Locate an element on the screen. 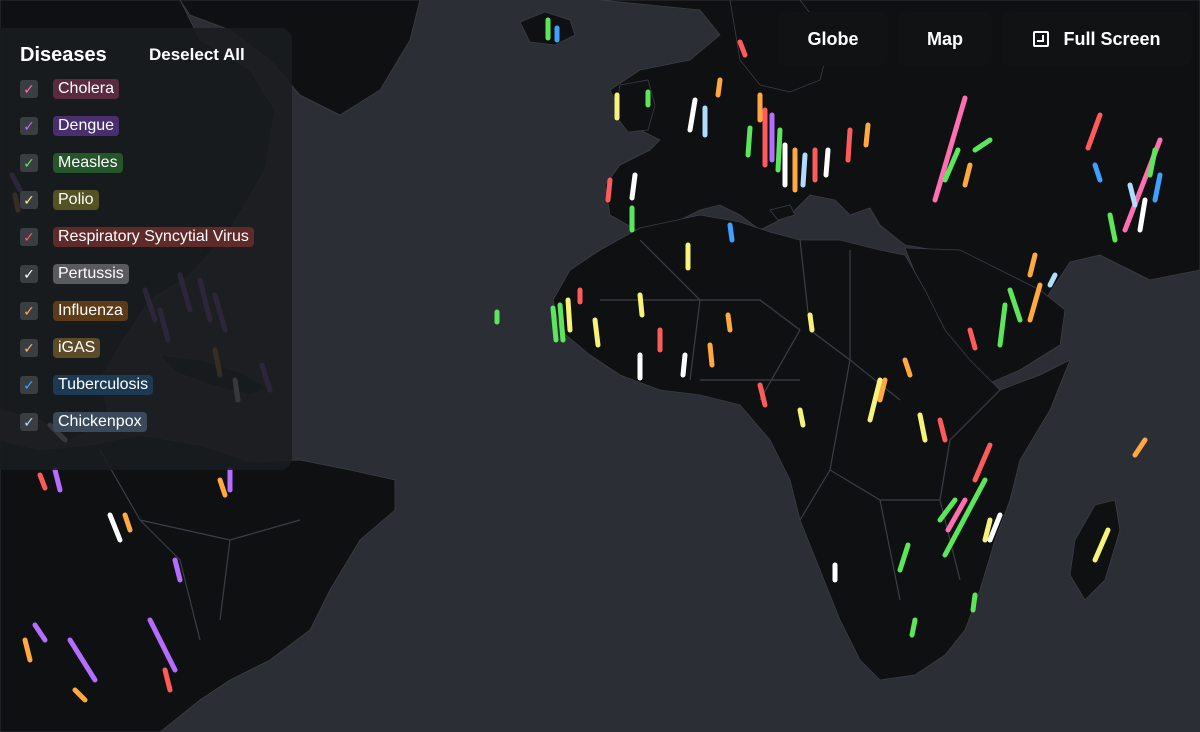 Image resolution: width=1200 pixels, height=732 pixels. disease-toggle: ✓ Dengue is located at coordinates (70, 126).